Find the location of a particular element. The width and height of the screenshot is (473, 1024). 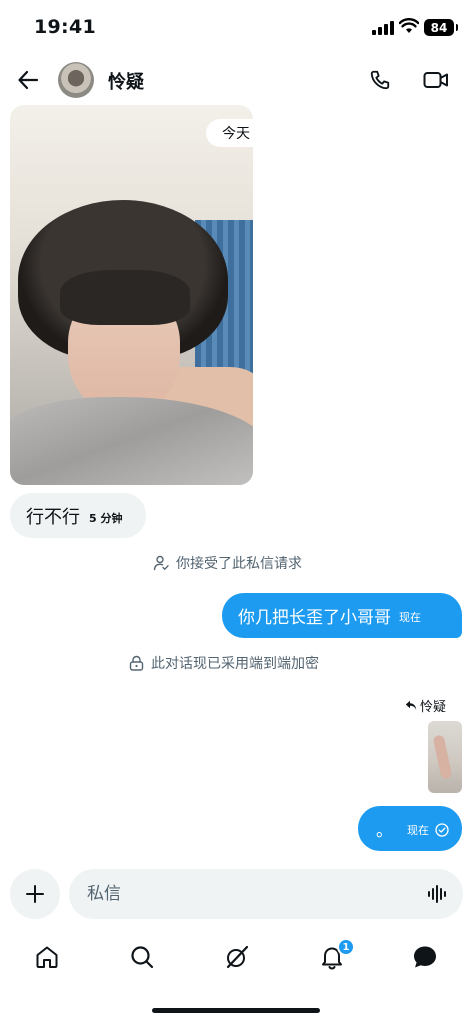

shared-media-thumbnail is located at coordinates (445, 757).